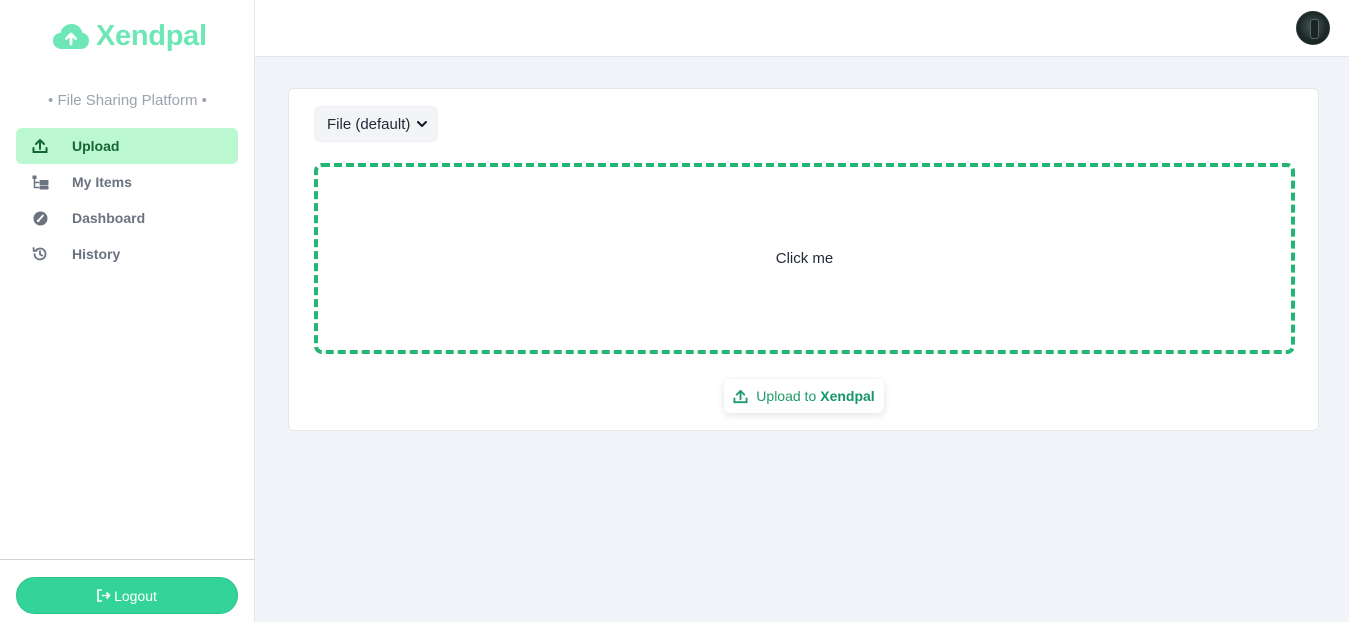 Image resolution: width=1349 pixels, height=622 pixels. I want to click on avatar, so click(1313, 28).